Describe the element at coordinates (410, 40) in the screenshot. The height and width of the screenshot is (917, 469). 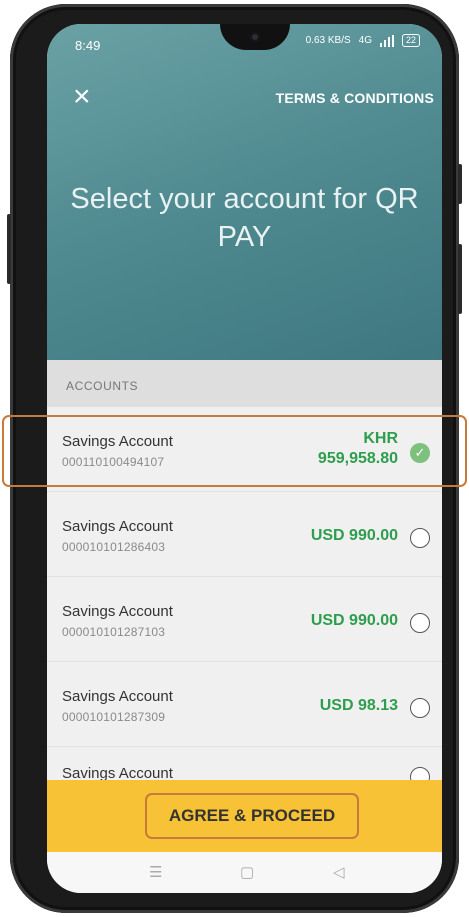
I see `battery-icon: 22` at that location.